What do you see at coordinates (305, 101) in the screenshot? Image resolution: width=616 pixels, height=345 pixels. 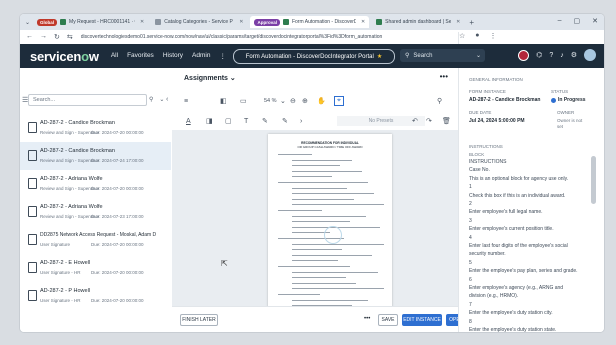 I see `zoom-in-icon: ⊕` at bounding box center [305, 101].